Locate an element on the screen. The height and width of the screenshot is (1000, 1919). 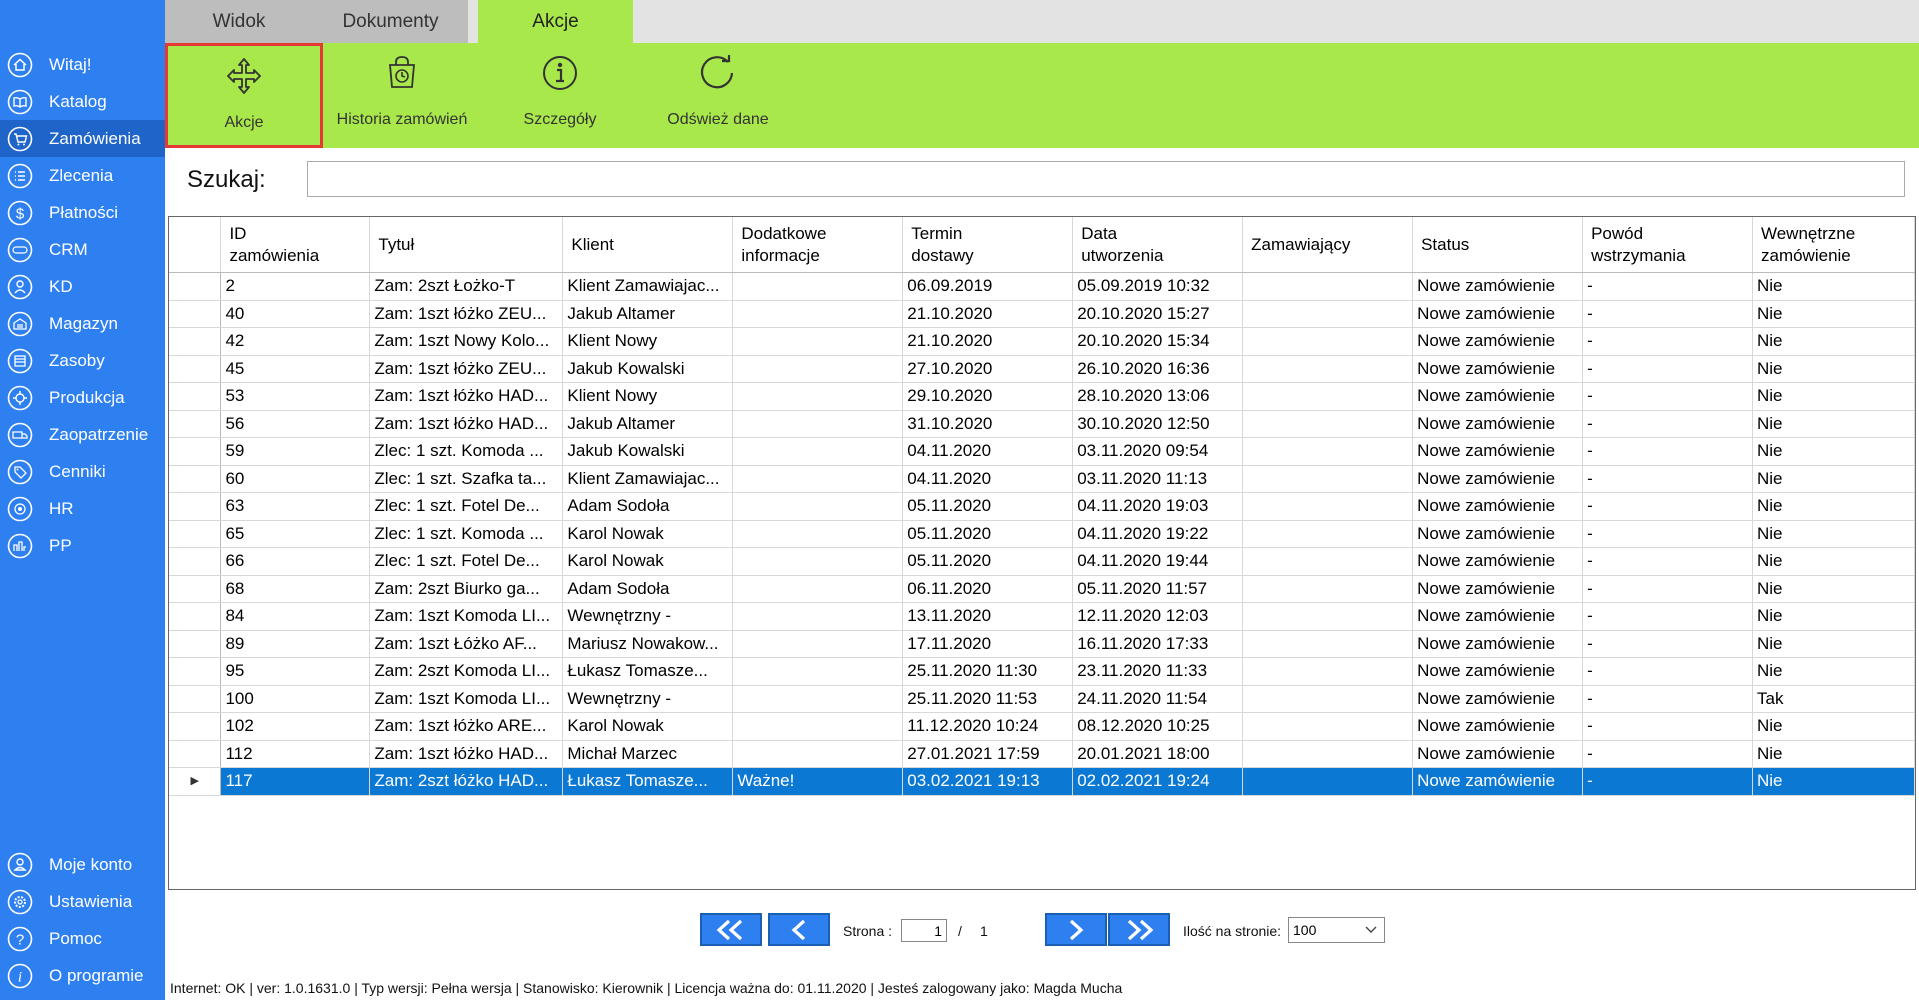
table-cell: Michał Marzec is located at coordinates (648, 754).